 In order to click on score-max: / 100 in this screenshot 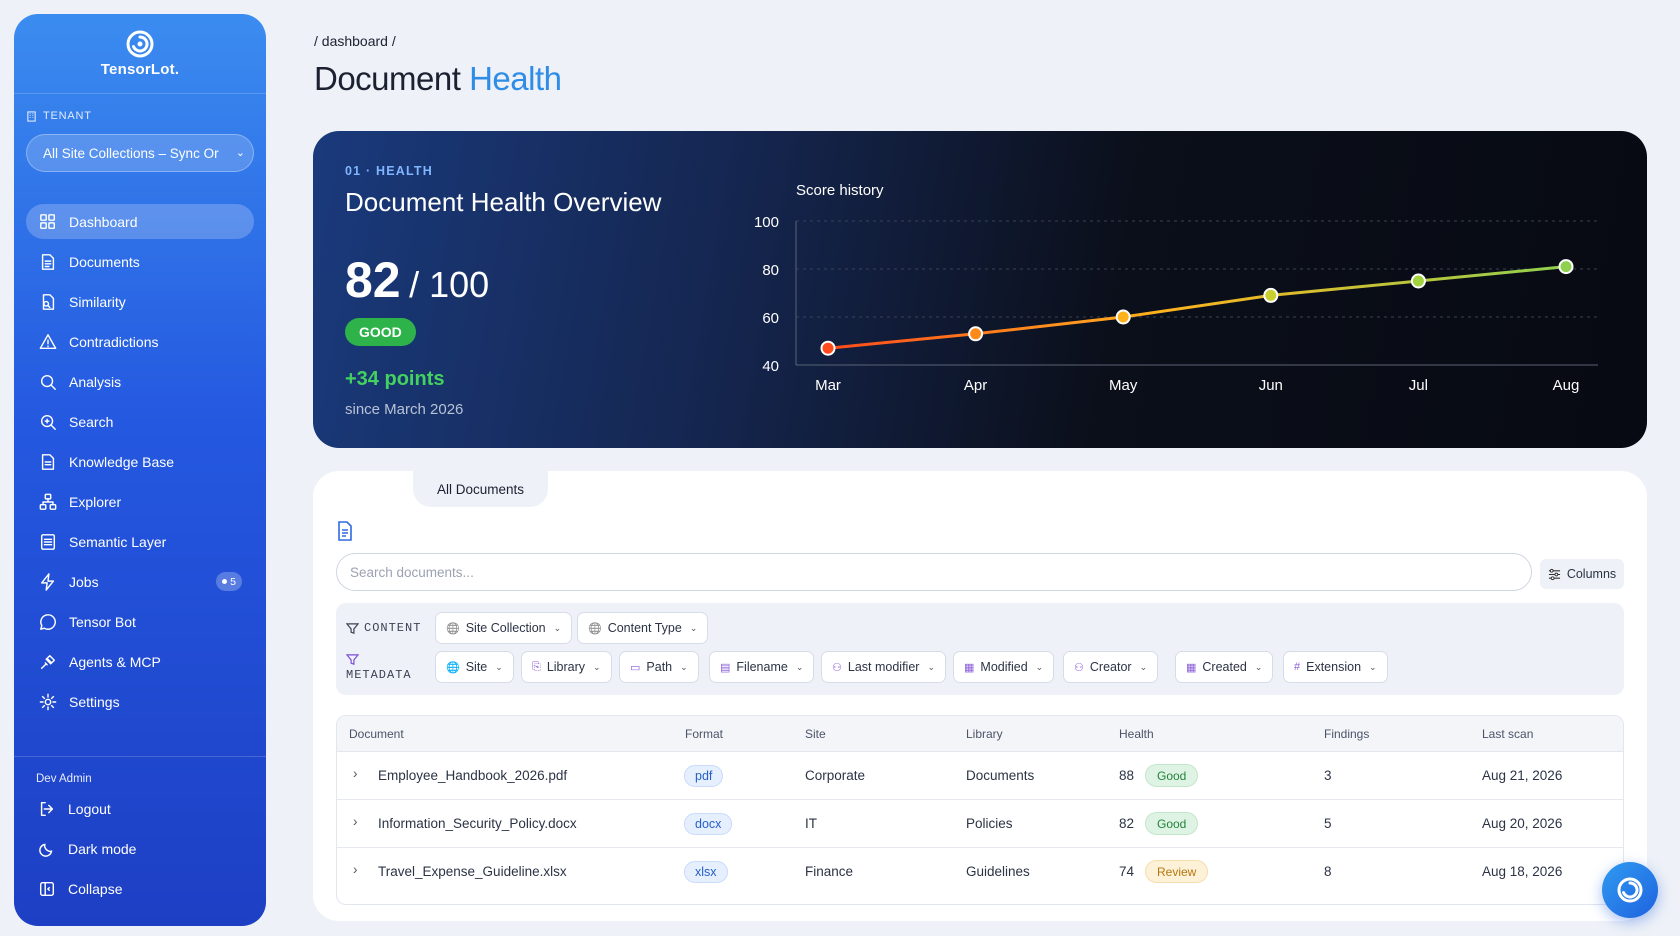, I will do `click(449, 284)`.